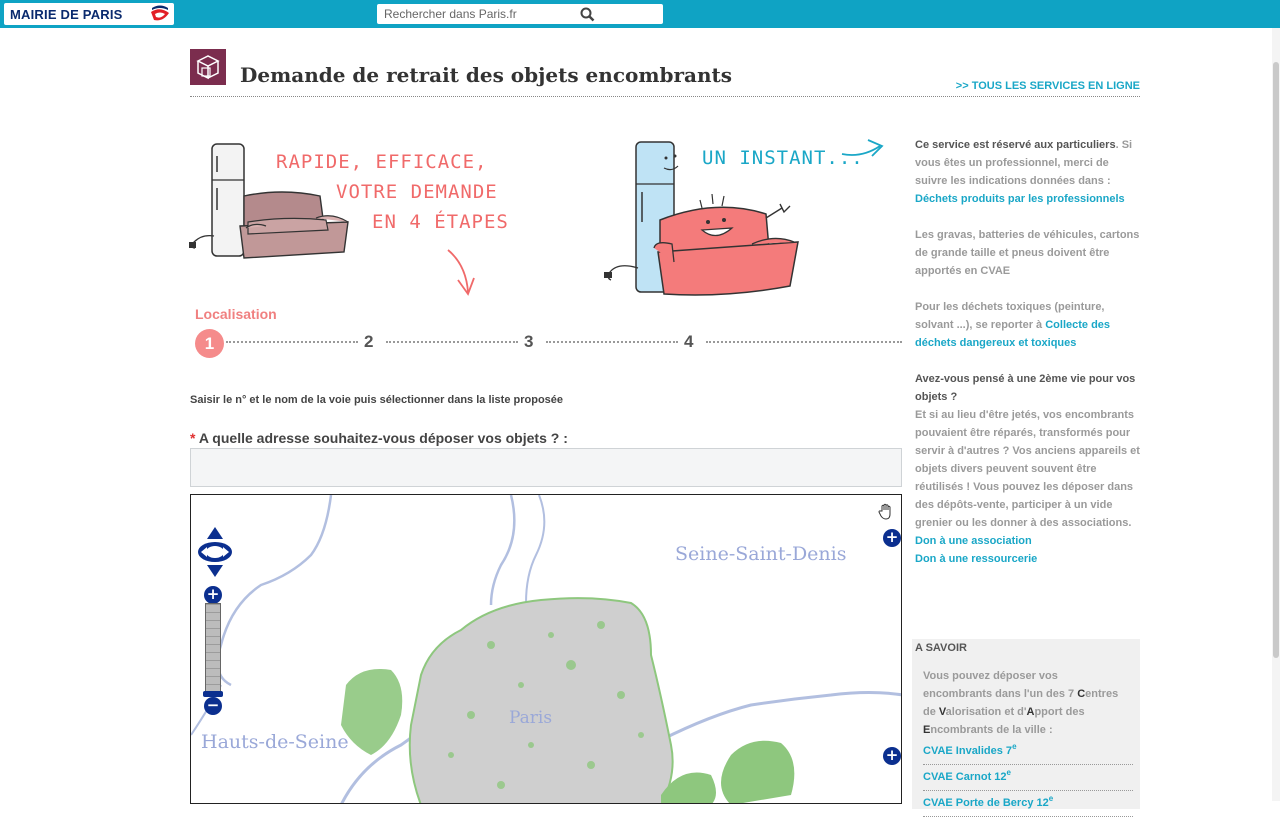  What do you see at coordinates (417, 192) in the screenshot?
I see `left-slogan-line2: VOTRE DEMANDE` at bounding box center [417, 192].